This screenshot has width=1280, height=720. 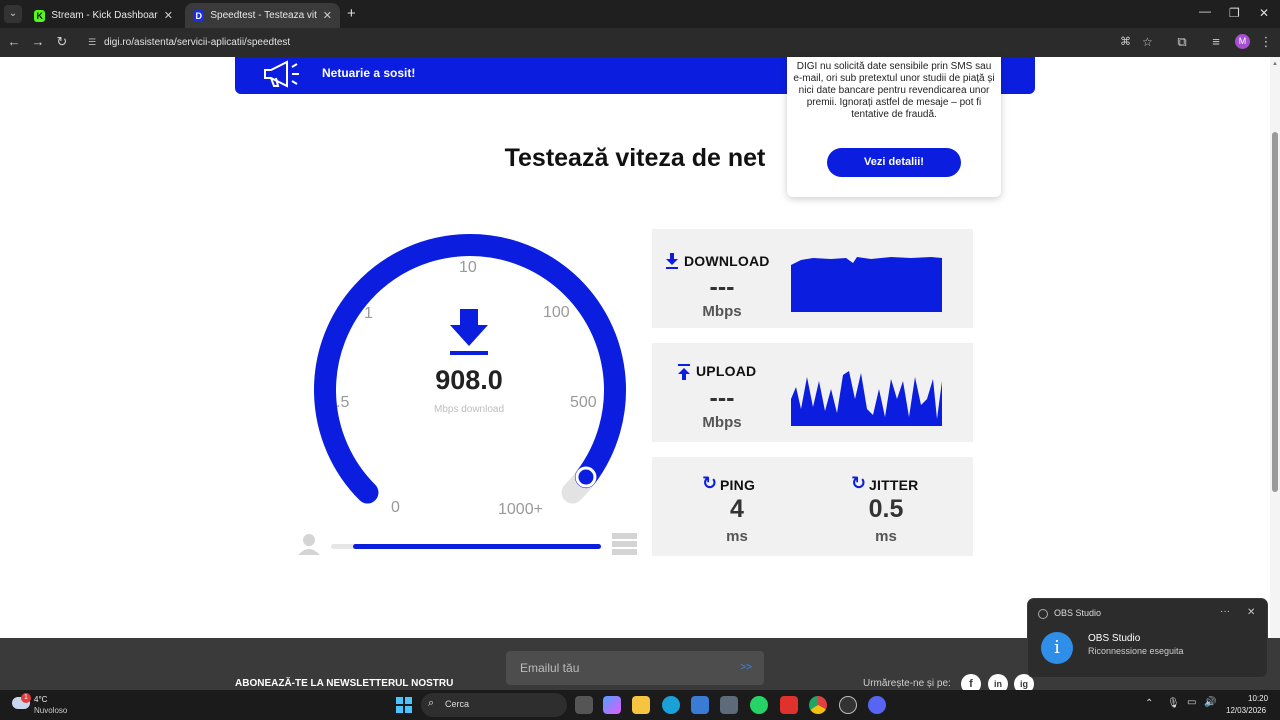 What do you see at coordinates (344, 683) in the screenshot?
I see `newsletter-label: ABONEAZĂ-TE LA NEWSLETTERUL NOSTRU` at bounding box center [344, 683].